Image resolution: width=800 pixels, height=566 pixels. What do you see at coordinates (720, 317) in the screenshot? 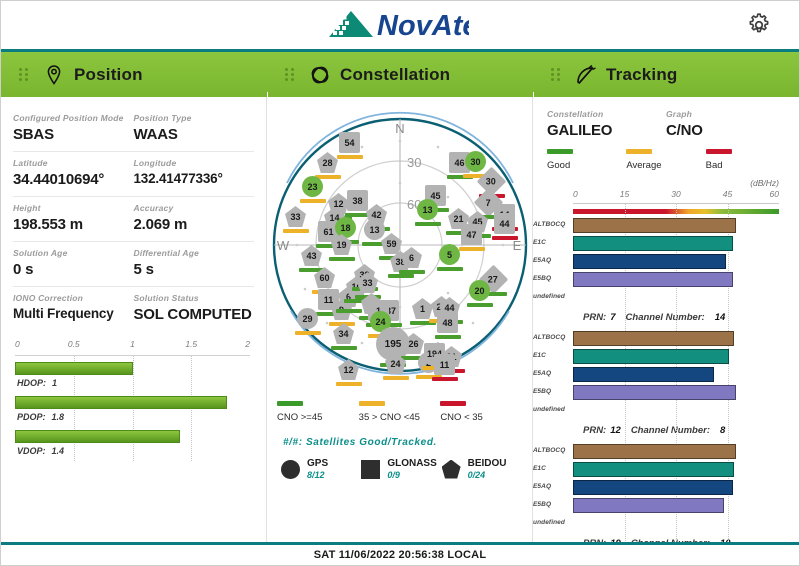
I see `channel-value: 14` at bounding box center [720, 317].